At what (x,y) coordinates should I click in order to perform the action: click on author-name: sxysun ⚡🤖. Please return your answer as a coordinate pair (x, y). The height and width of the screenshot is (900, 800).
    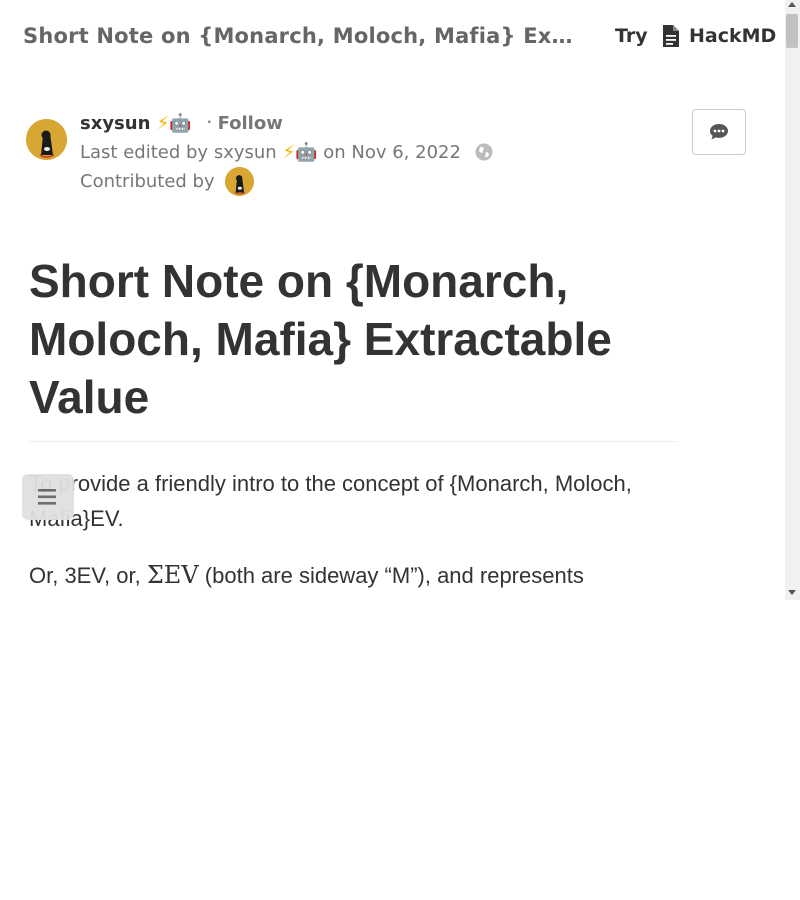
    Looking at the image, I should click on (136, 123).